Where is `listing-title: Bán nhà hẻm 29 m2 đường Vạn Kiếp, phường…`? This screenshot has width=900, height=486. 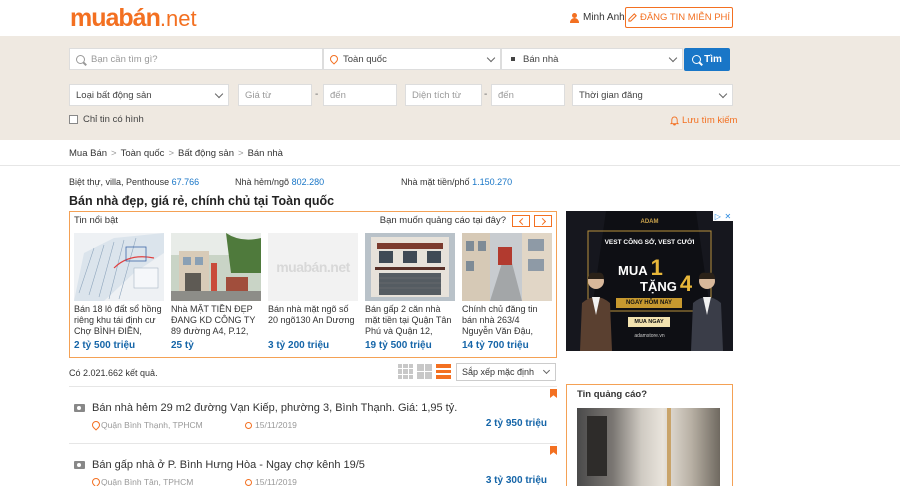 listing-title: Bán nhà hẻm 29 m2 đường Vạn Kiếp, phường… is located at coordinates (274, 408).